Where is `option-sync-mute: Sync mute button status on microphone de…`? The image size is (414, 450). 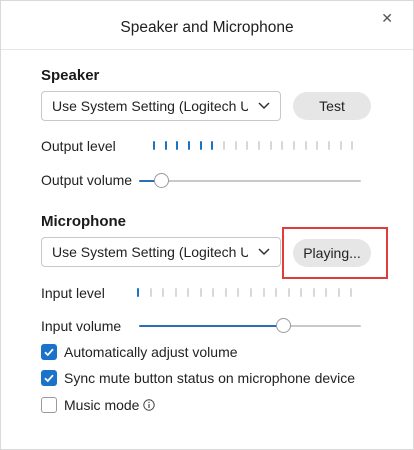
option-sync-mute: Sync mute button status on microphone de… is located at coordinates (198, 378).